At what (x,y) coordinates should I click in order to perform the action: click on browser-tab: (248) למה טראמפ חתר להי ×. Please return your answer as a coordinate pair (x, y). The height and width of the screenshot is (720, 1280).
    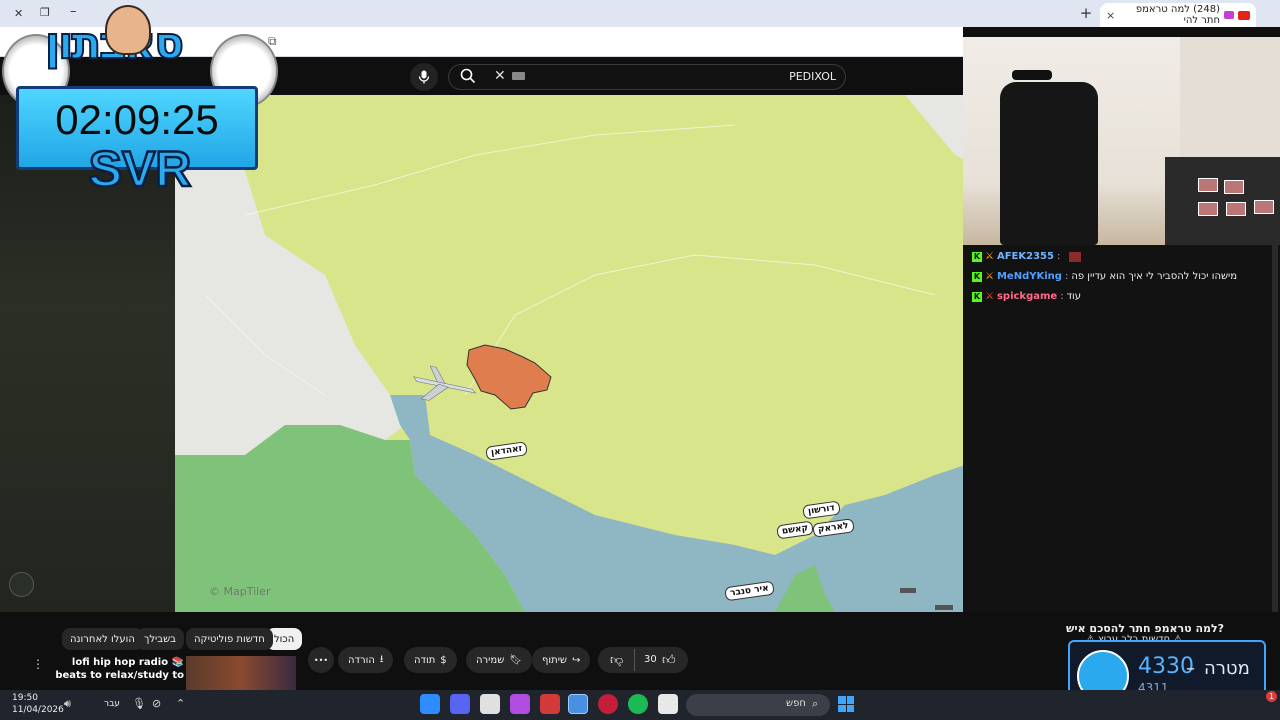
    Looking at the image, I should click on (1178, 15).